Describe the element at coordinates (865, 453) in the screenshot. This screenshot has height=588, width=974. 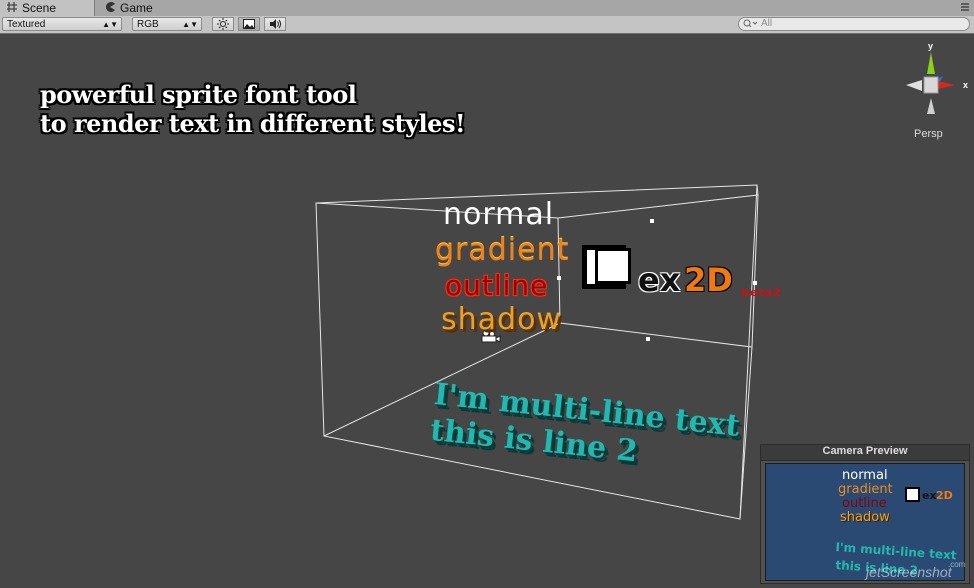
I see `camera-preview-title: Camera Preview` at that location.